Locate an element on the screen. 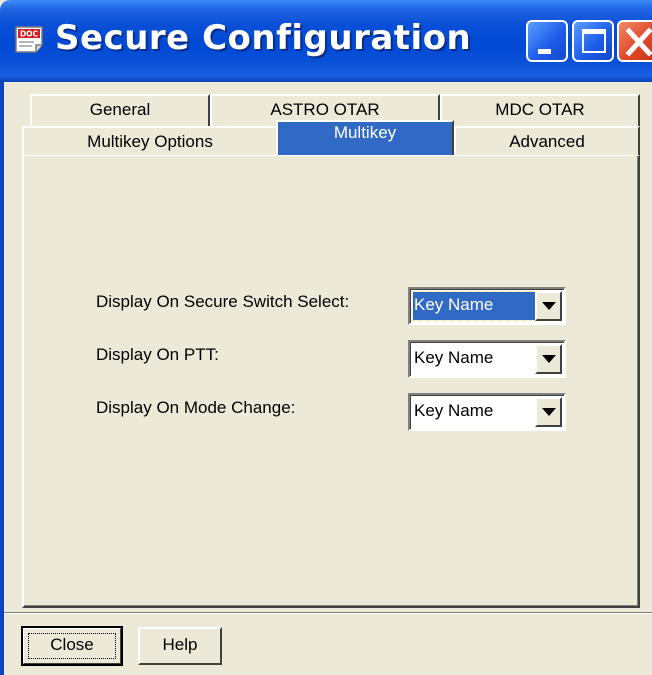  window-title: Secure Configuration is located at coordinates (263, 38).